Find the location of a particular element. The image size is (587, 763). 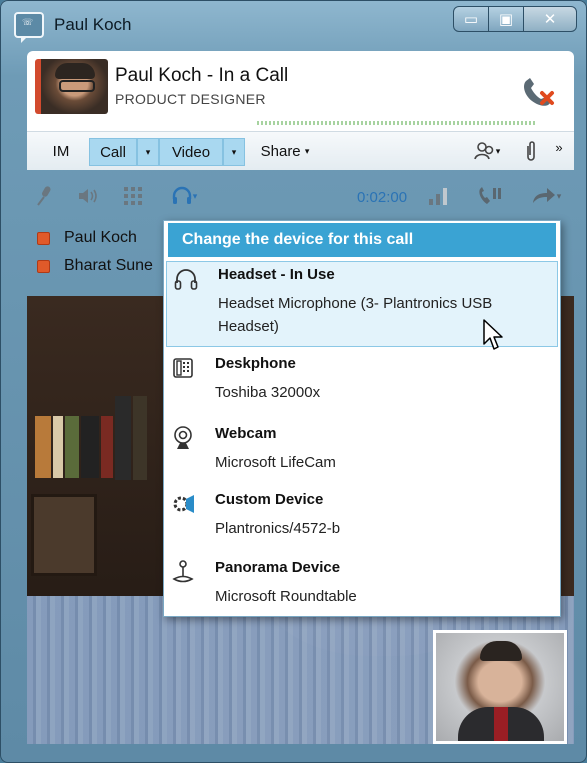

call-menu-caret: ▾ is located at coordinates (148, 152).